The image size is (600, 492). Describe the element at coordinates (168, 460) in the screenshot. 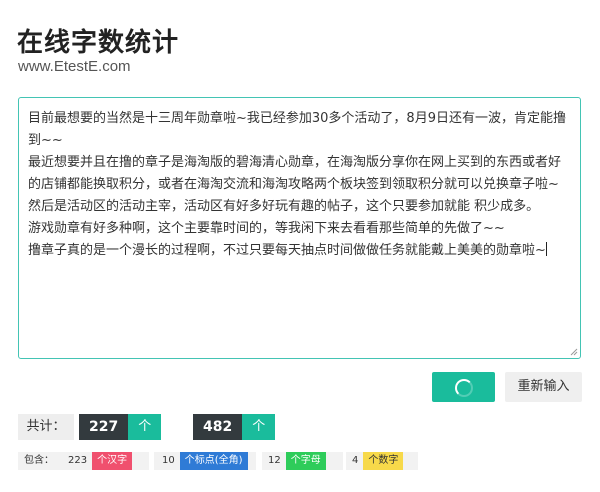

I see `punct-count-value: 10` at that location.